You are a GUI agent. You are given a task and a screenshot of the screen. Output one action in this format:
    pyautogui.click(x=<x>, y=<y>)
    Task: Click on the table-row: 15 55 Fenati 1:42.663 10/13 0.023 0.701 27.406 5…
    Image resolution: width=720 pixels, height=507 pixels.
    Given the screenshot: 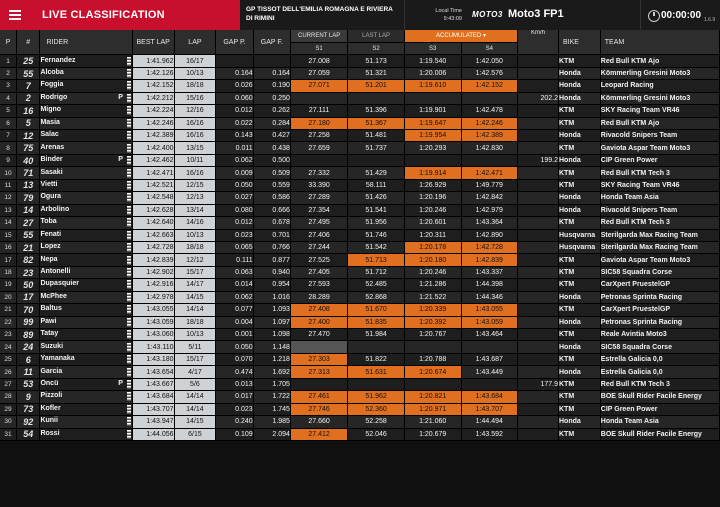 What is the action you would take?
    pyautogui.click(x=360, y=235)
    